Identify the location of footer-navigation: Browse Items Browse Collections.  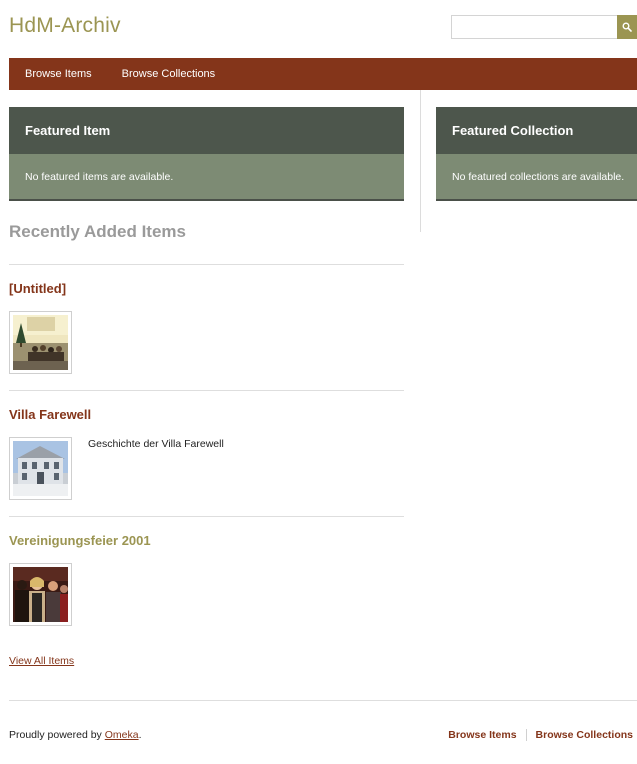
(540, 735).